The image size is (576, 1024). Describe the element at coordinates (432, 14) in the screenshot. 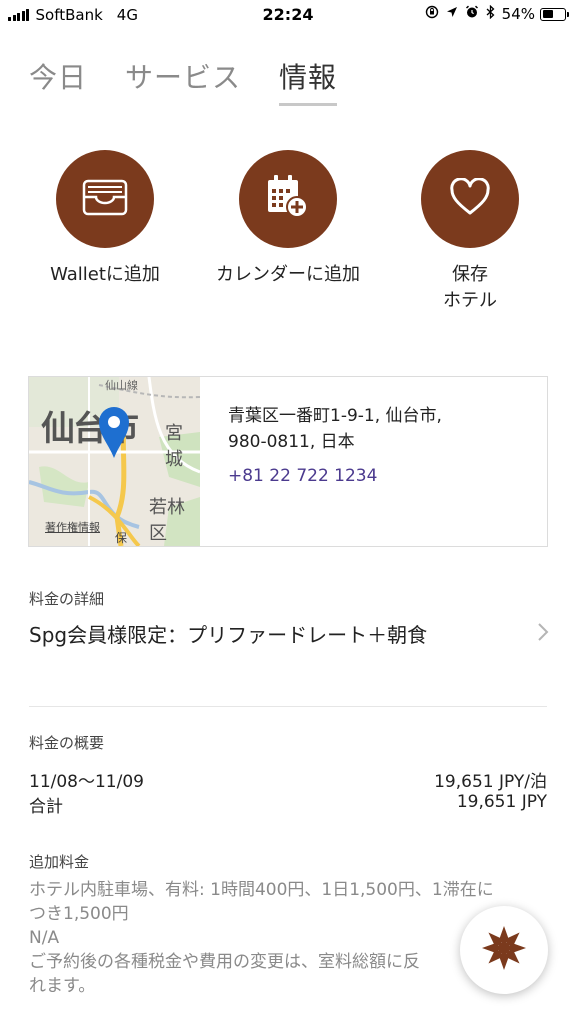

I see `orientation-lock-icon` at that location.